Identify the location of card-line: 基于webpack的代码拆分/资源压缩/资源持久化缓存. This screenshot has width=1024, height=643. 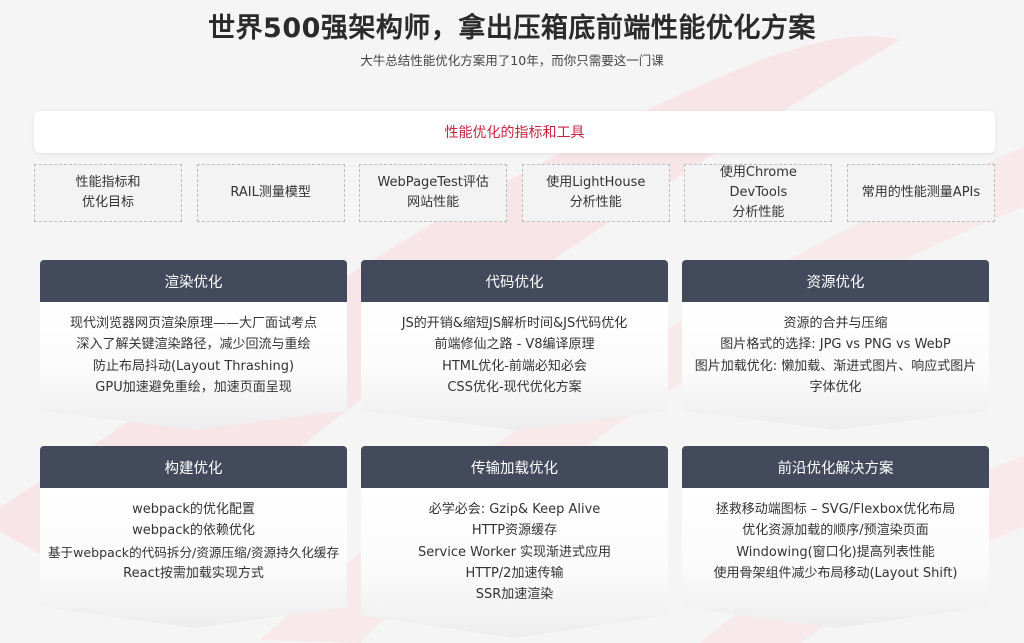
(193, 552).